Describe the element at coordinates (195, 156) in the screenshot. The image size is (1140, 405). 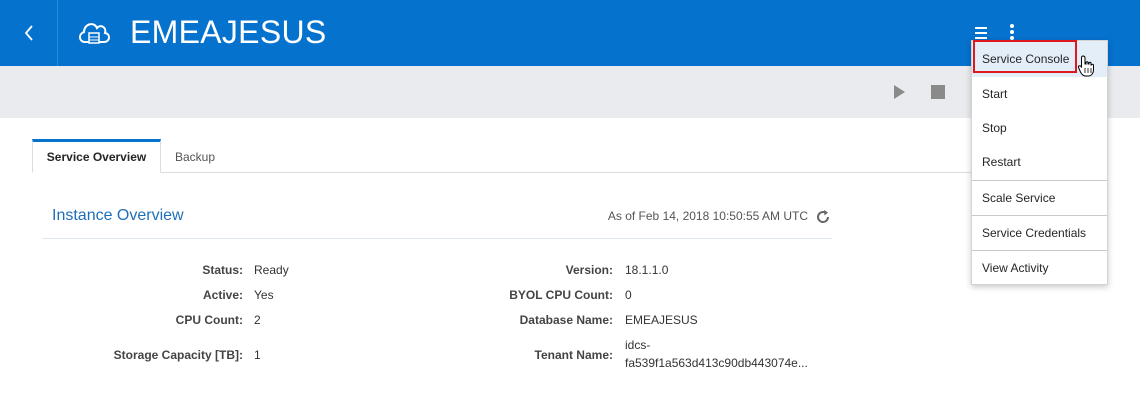
I see `tab-backup: Backup` at that location.